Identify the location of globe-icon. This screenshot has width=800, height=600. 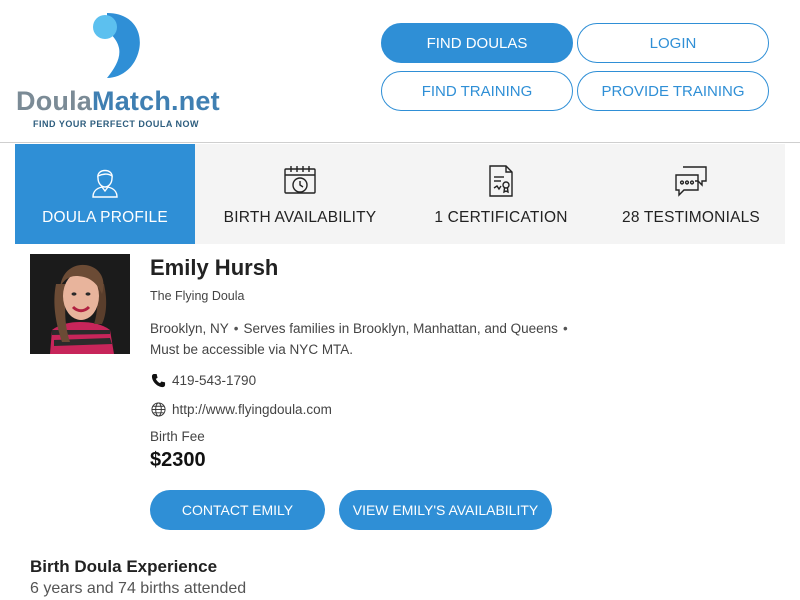
(158, 409).